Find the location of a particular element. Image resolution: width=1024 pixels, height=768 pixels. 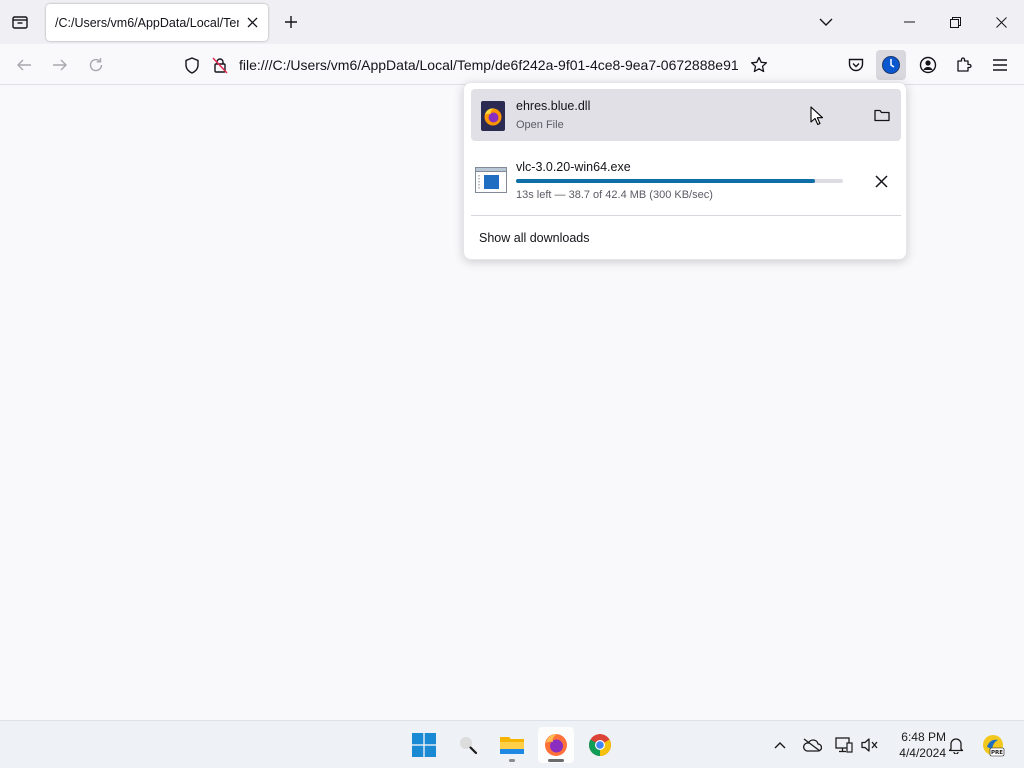

divider is located at coordinates (686, 215).